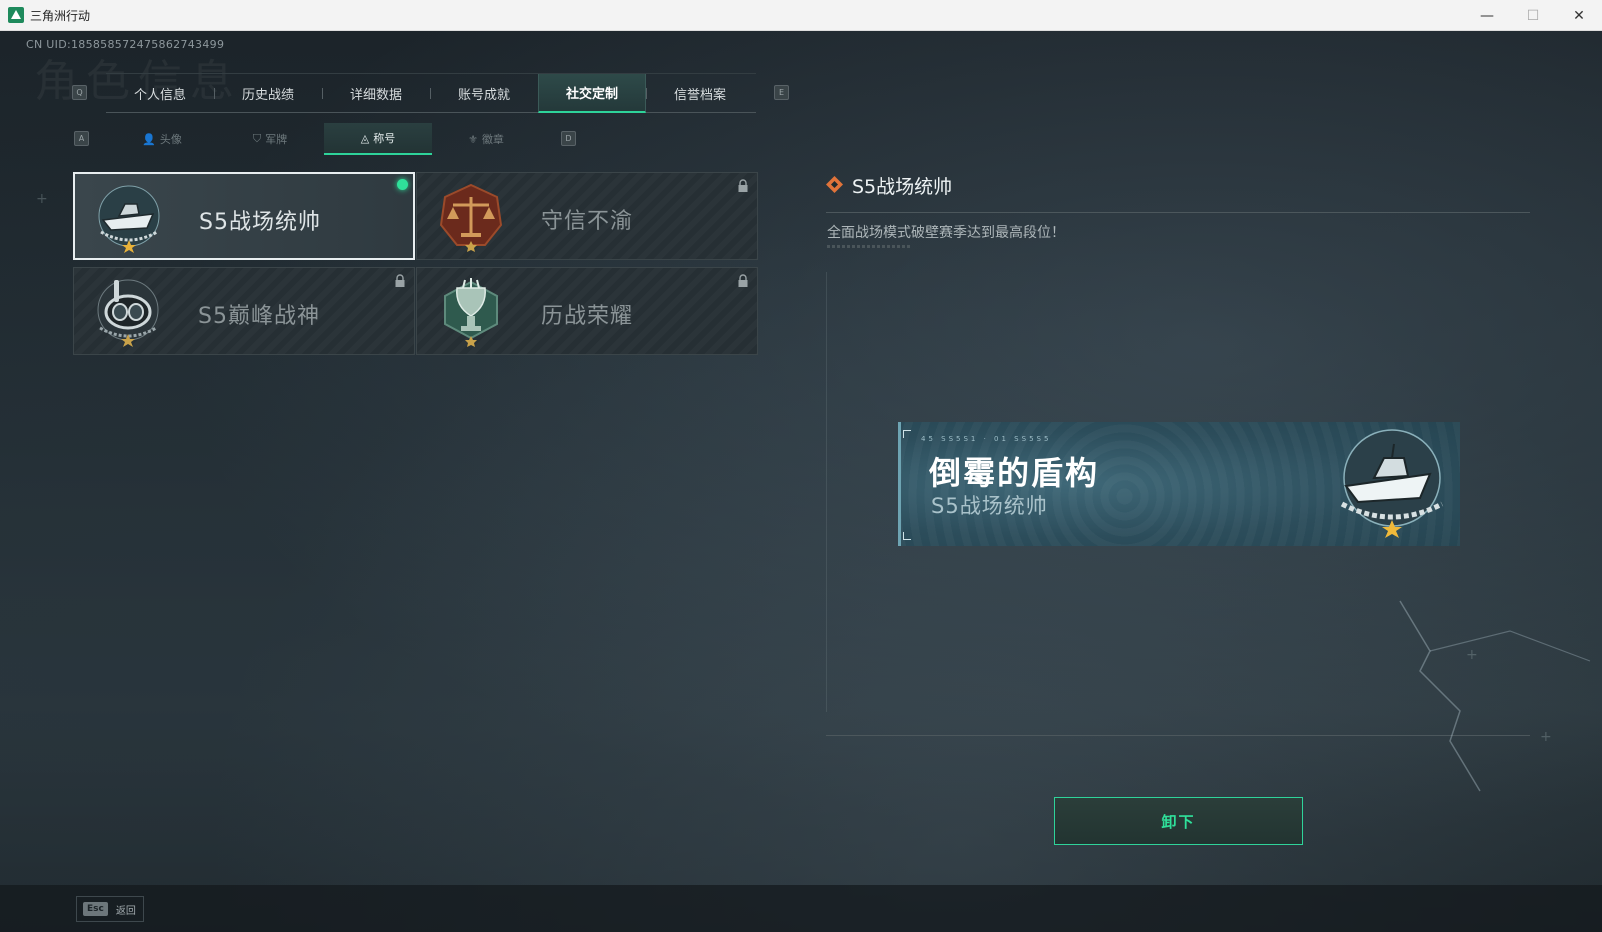 The height and width of the screenshot is (932, 1602). What do you see at coordinates (471, 217) in the screenshot?
I see `scales-emblem-icon` at bounding box center [471, 217].